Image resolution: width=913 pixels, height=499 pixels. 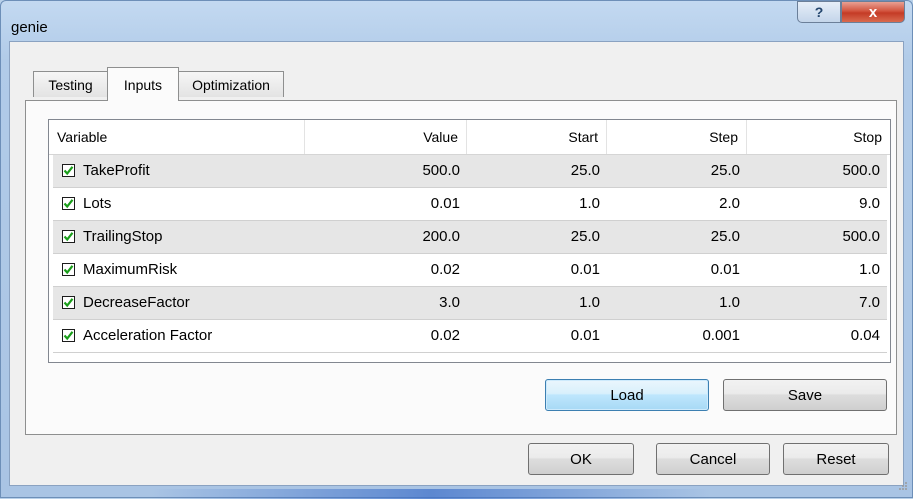 I want to click on cancel-button-label: Cancel, so click(x=713, y=459).